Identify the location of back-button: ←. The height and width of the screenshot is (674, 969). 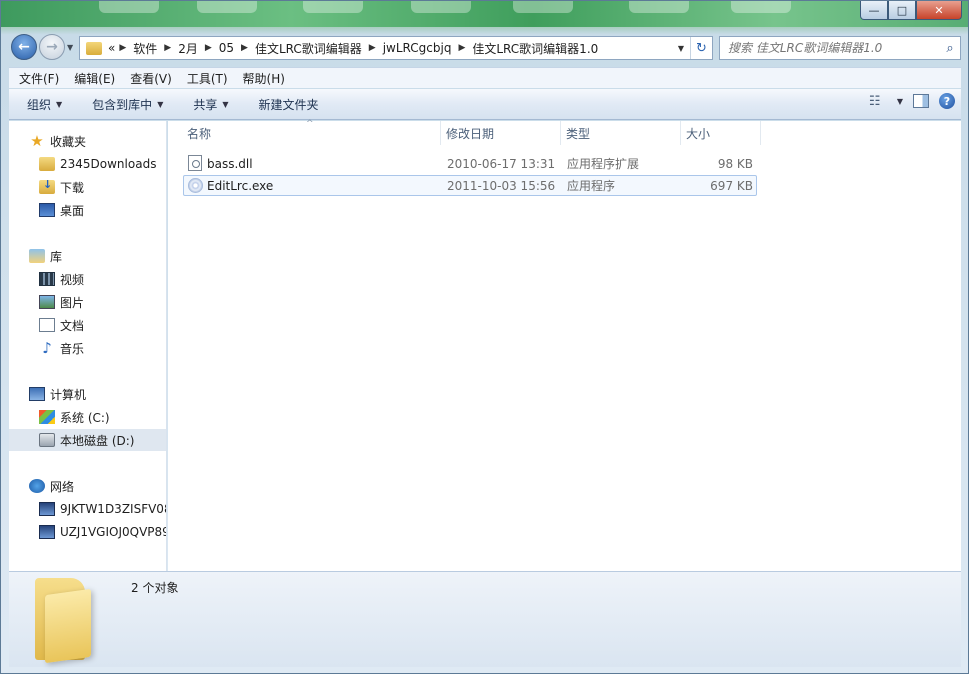
(24, 47).